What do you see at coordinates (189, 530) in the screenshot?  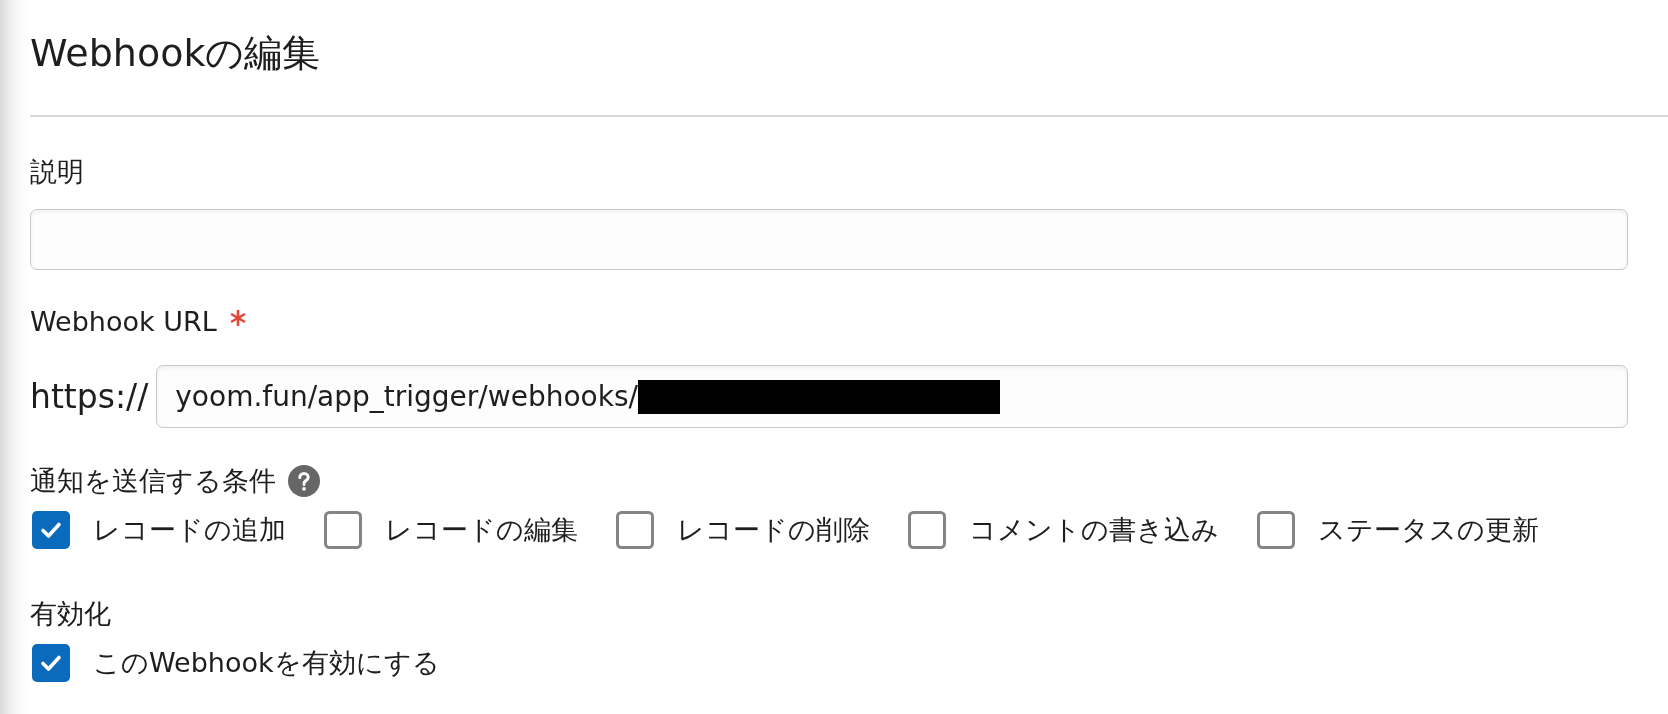 I see `checkbox-label: レコードの追加` at bounding box center [189, 530].